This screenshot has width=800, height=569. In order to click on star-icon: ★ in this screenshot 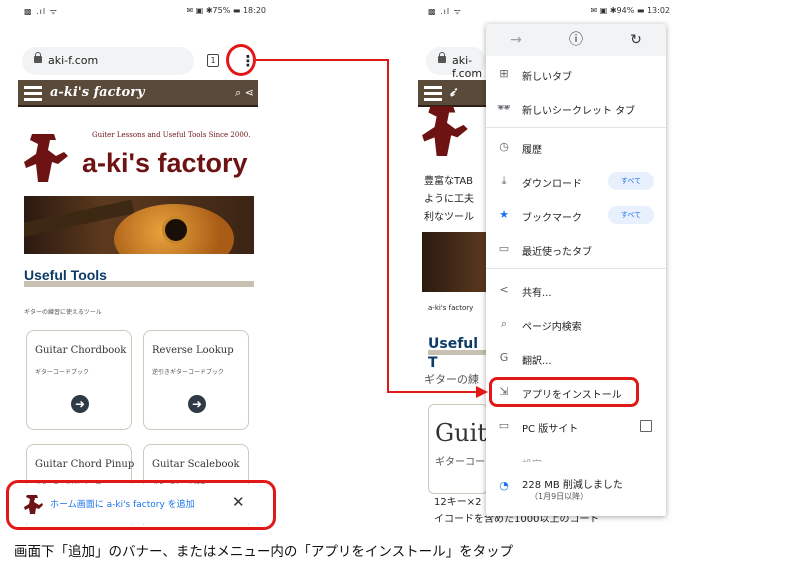, I will do `click(504, 214)`.